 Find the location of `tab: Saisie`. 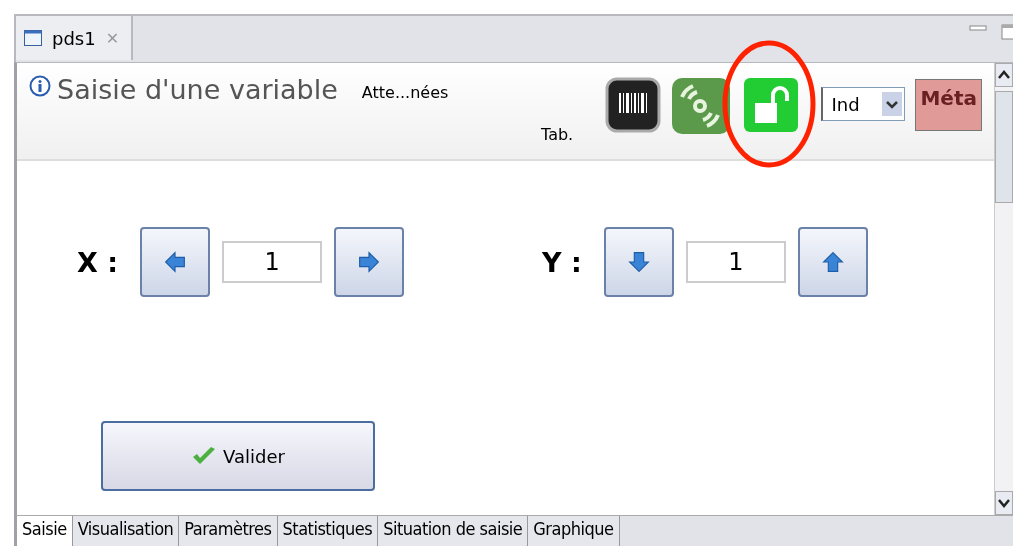

tab: Saisie is located at coordinates (45, 531).